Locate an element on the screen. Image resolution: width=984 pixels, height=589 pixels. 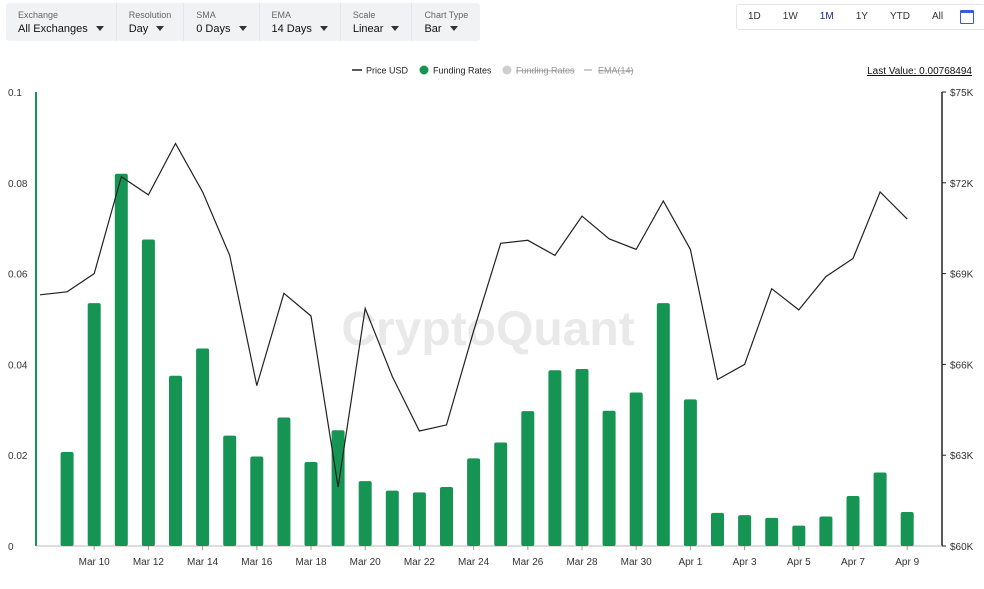
y-left-tick-label: 0.1 is located at coordinates (15, 93).